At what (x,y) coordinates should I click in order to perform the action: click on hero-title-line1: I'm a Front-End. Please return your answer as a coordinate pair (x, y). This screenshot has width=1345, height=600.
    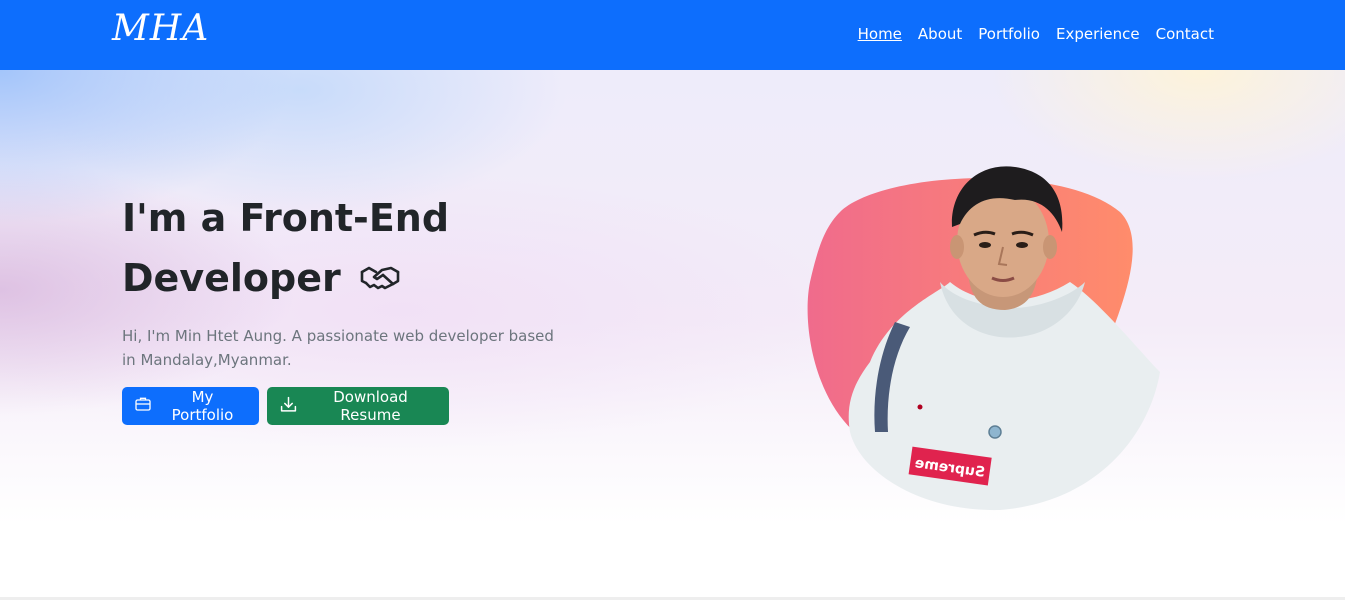
    Looking at the image, I should click on (286, 218).